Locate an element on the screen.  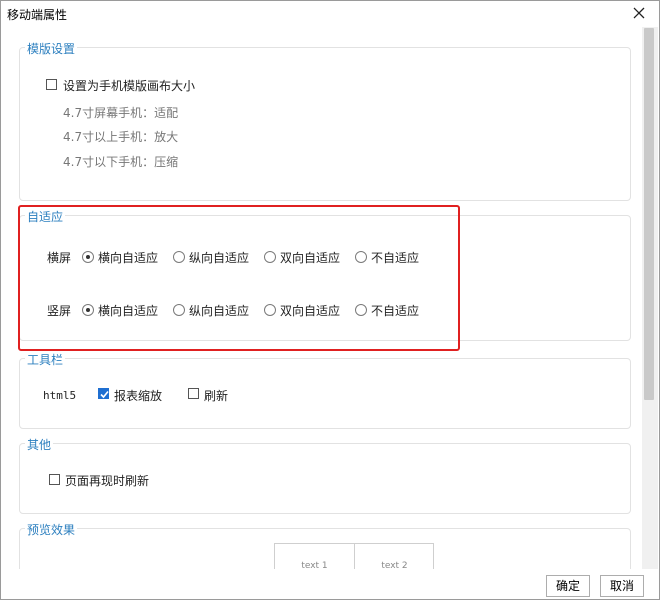
other-title: 其他 is located at coordinates (39, 444).